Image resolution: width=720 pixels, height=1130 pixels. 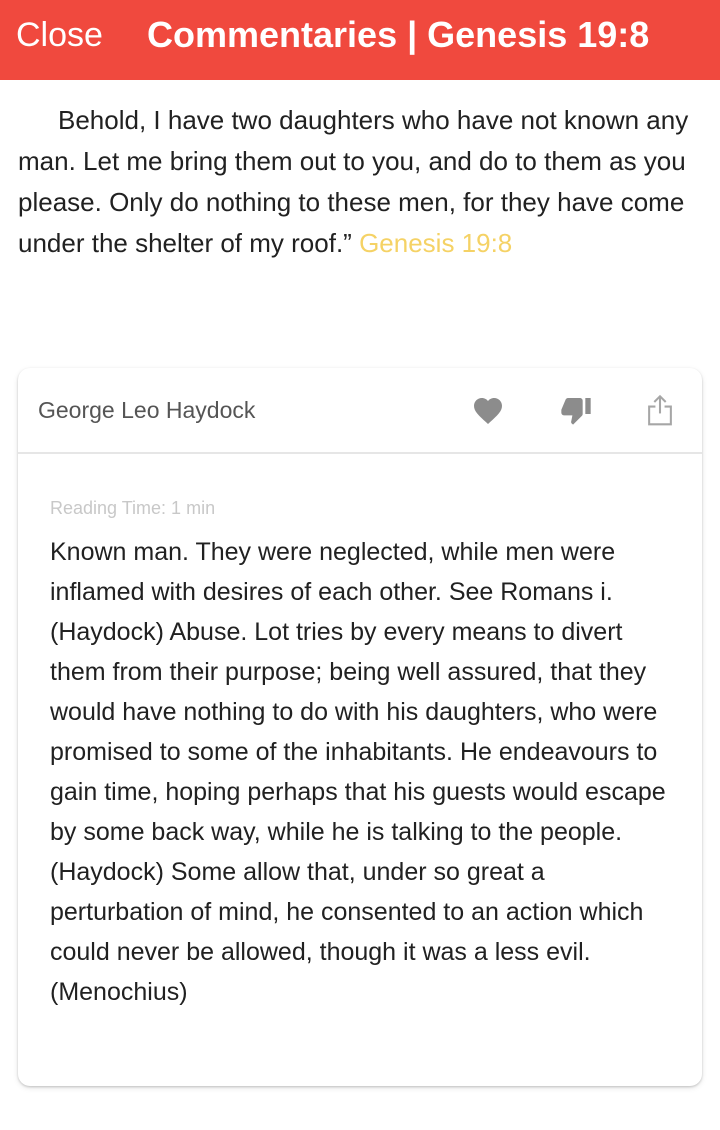 I want to click on close-button: Close, so click(x=59, y=35).